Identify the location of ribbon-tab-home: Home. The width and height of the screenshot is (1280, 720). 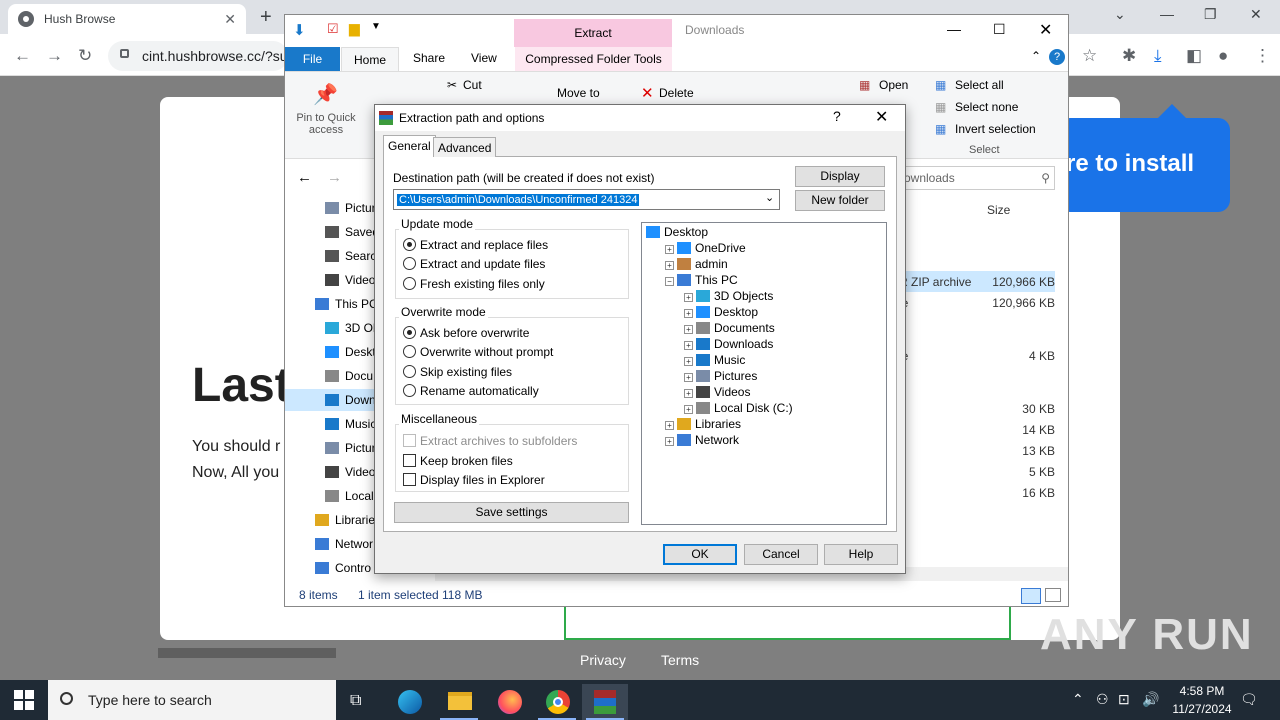
(370, 59).